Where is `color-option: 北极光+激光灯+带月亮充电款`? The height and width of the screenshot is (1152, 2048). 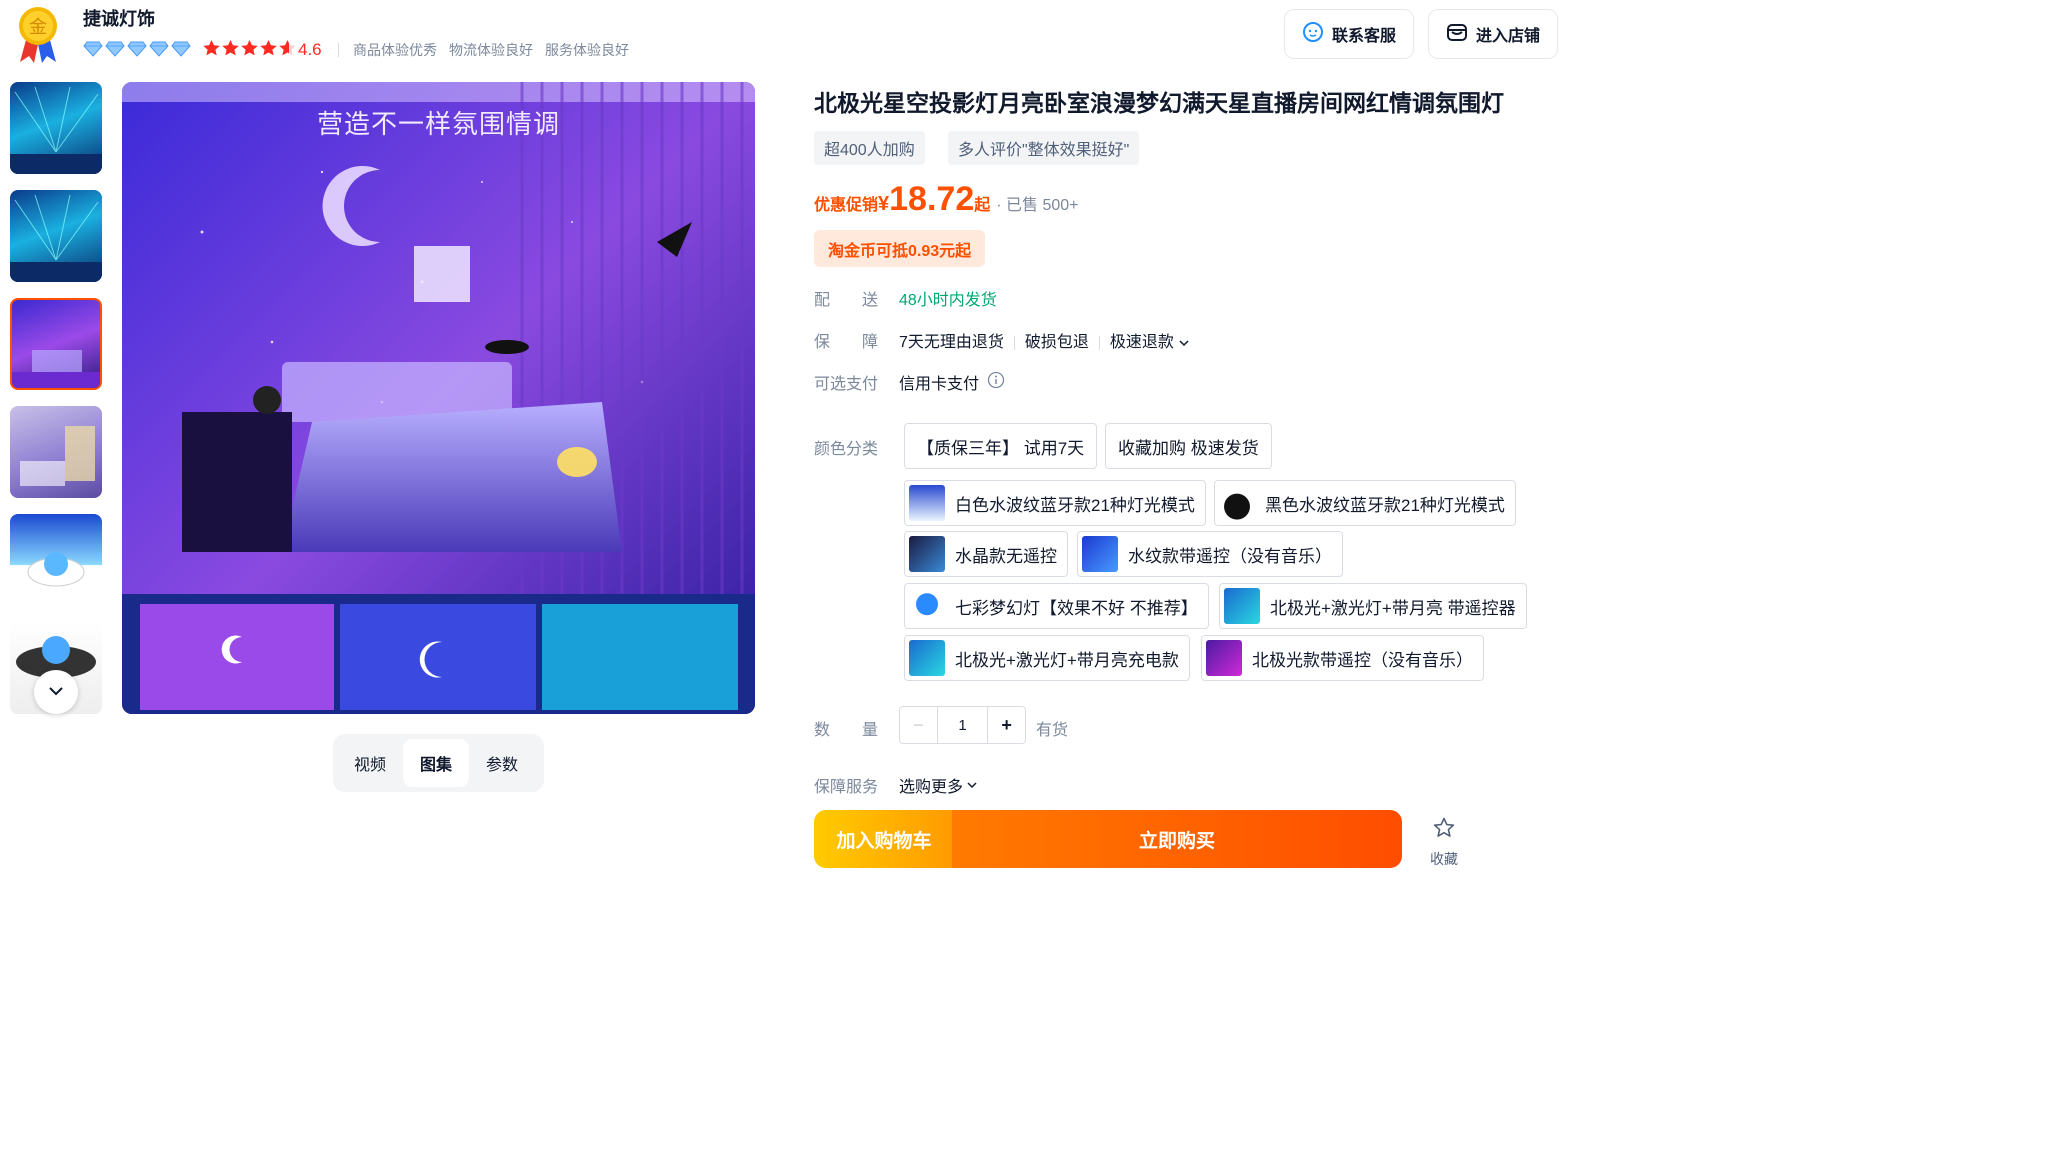 color-option: 北极光+激光灯+带月亮充电款 is located at coordinates (1047, 658).